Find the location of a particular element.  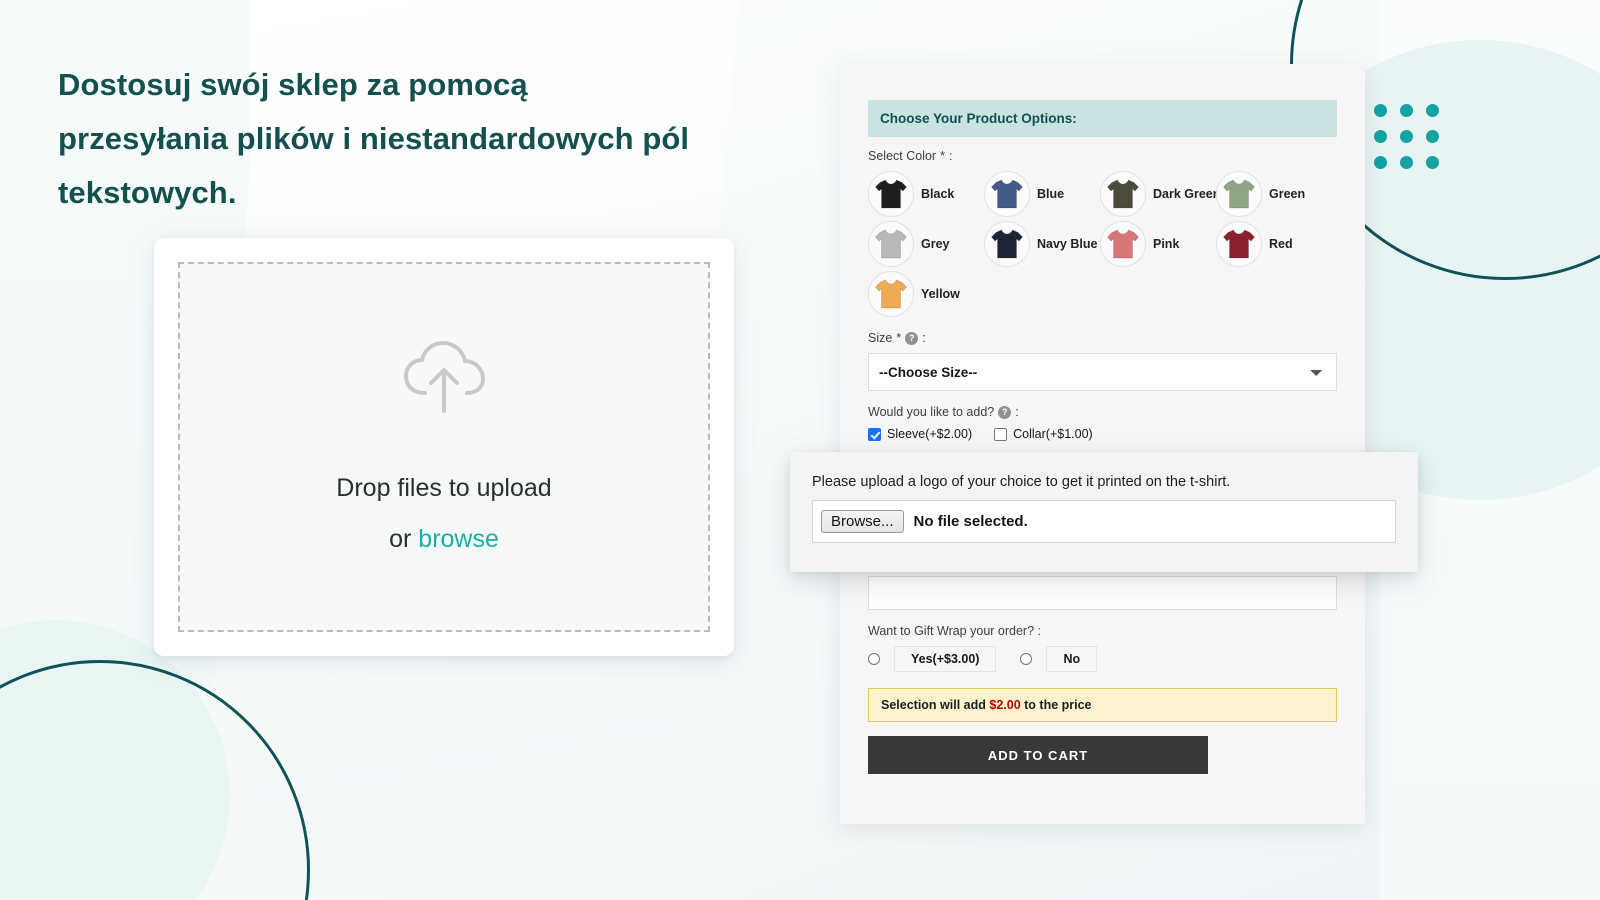

addon-checkbox-label: Collar(+$1.00) is located at coordinates (1053, 434).